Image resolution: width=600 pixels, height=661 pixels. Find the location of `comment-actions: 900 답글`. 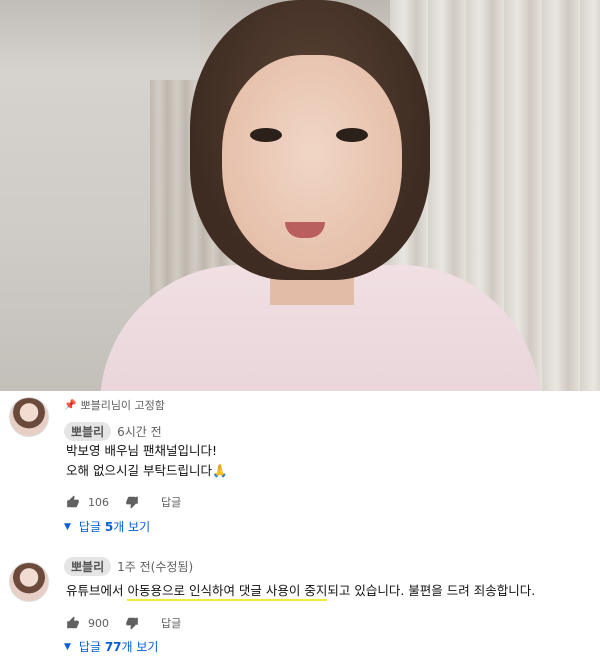

comment-actions: 900 답글 is located at coordinates (122, 623).